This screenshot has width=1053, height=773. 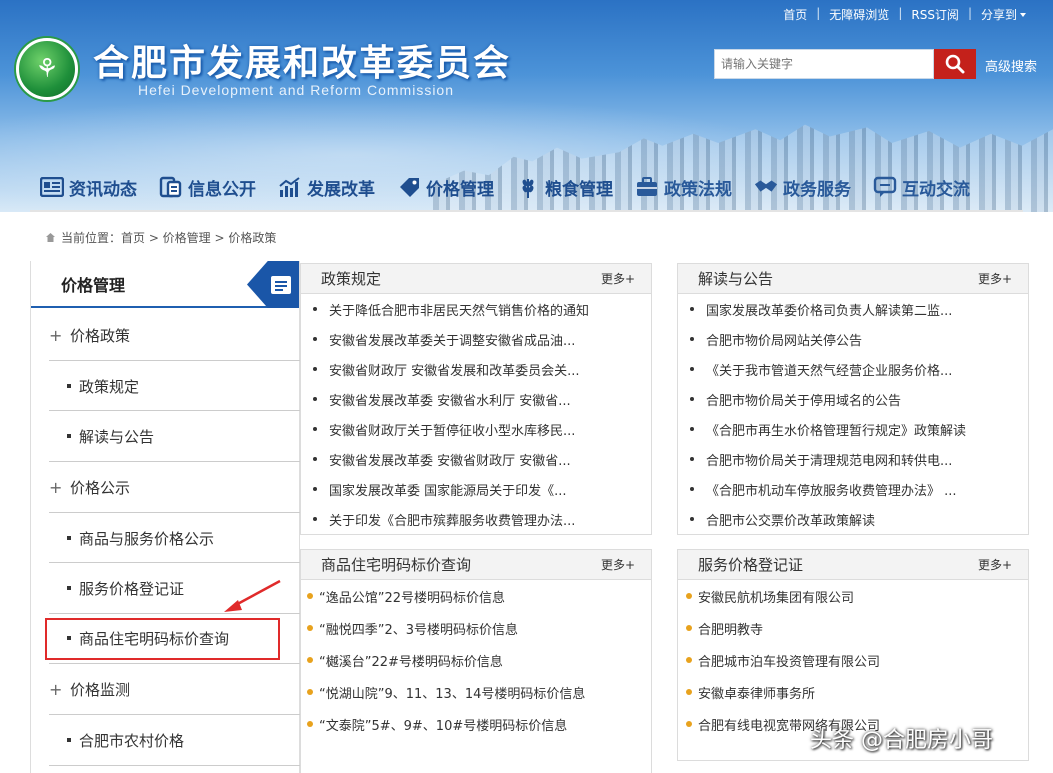 I want to click on article-link: “悦湖山院”9、11、13、14号楼明码标价信息, so click(x=452, y=692).